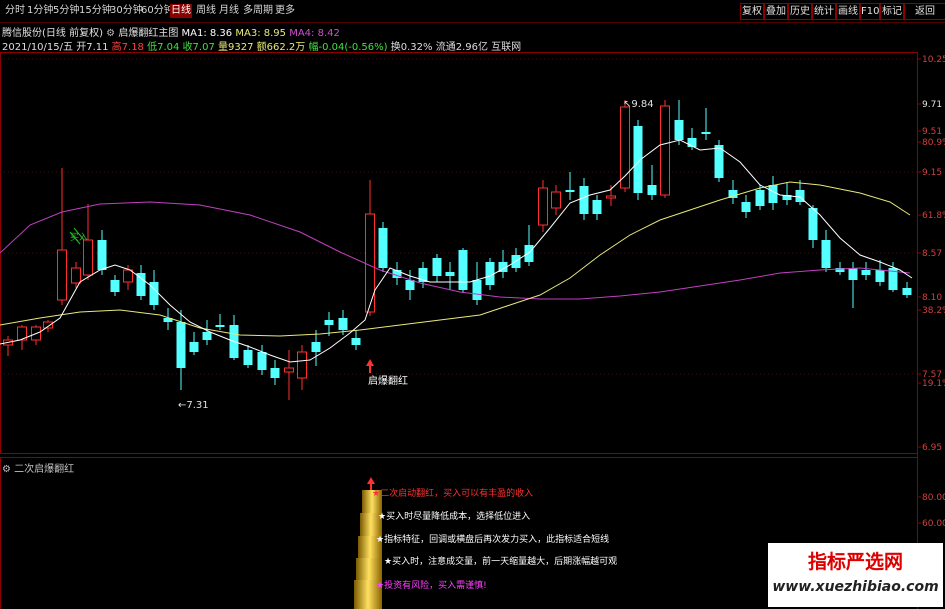 This screenshot has width=945, height=609. What do you see at coordinates (800, 11) in the screenshot?
I see `toolbar-button-2: 历史` at bounding box center [800, 11].